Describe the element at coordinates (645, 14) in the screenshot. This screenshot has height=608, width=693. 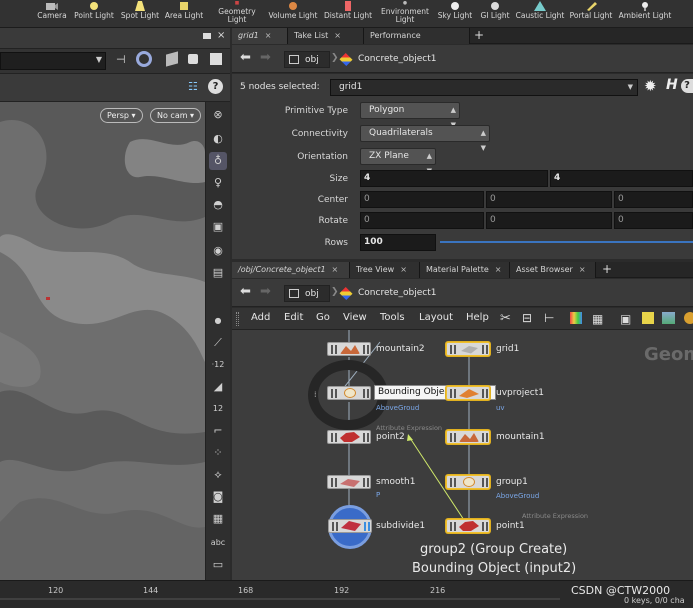
I see `shelf-ambient-light: Ambient Light` at that location.